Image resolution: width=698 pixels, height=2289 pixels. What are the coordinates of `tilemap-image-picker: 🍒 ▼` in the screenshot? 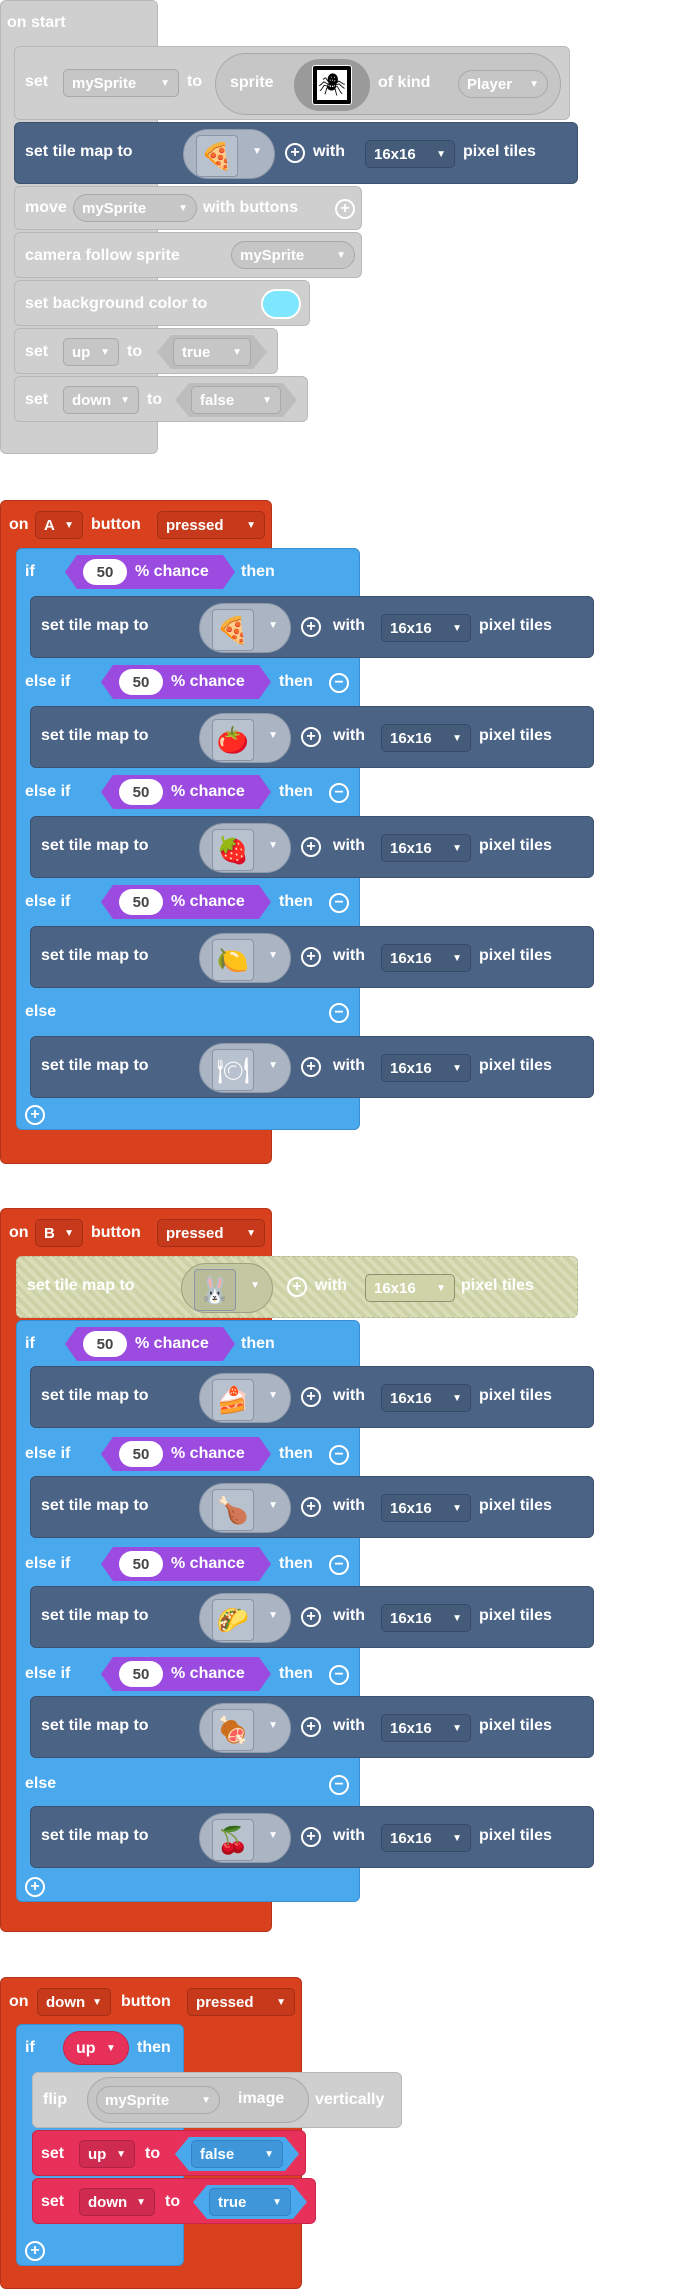 It's located at (245, 1838).